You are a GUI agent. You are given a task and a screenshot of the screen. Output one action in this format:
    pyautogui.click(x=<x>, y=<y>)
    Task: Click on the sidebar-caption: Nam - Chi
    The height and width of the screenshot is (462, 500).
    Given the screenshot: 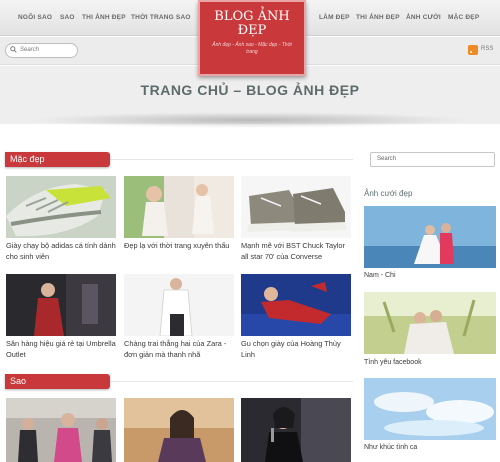 What is the action you would take?
    pyautogui.click(x=380, y=275)
    